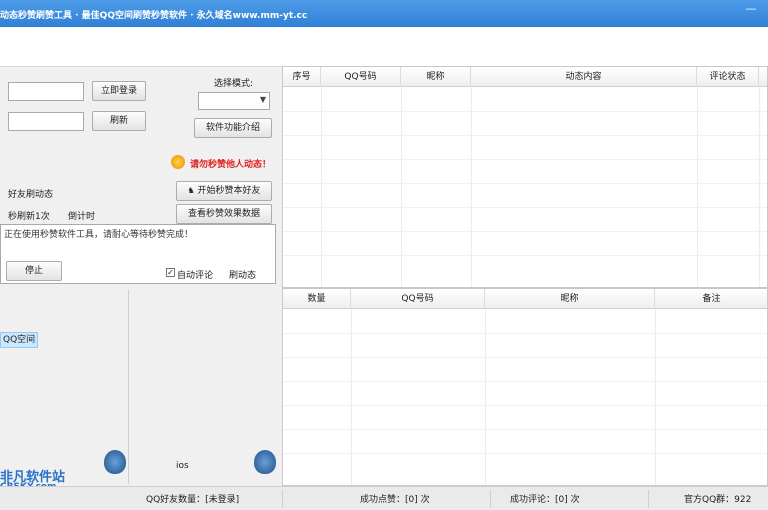 The height and width of the screenshot is (510, 768). I want to click on friend-label: 好友, so click(17, 195).